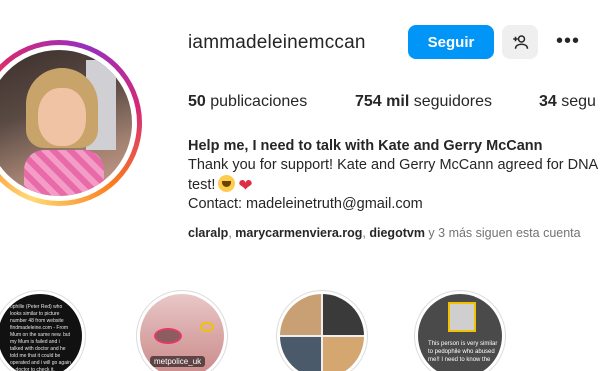 This screenshot has width=600, height=371. I want to click on circle-mark, so click(207, 327).